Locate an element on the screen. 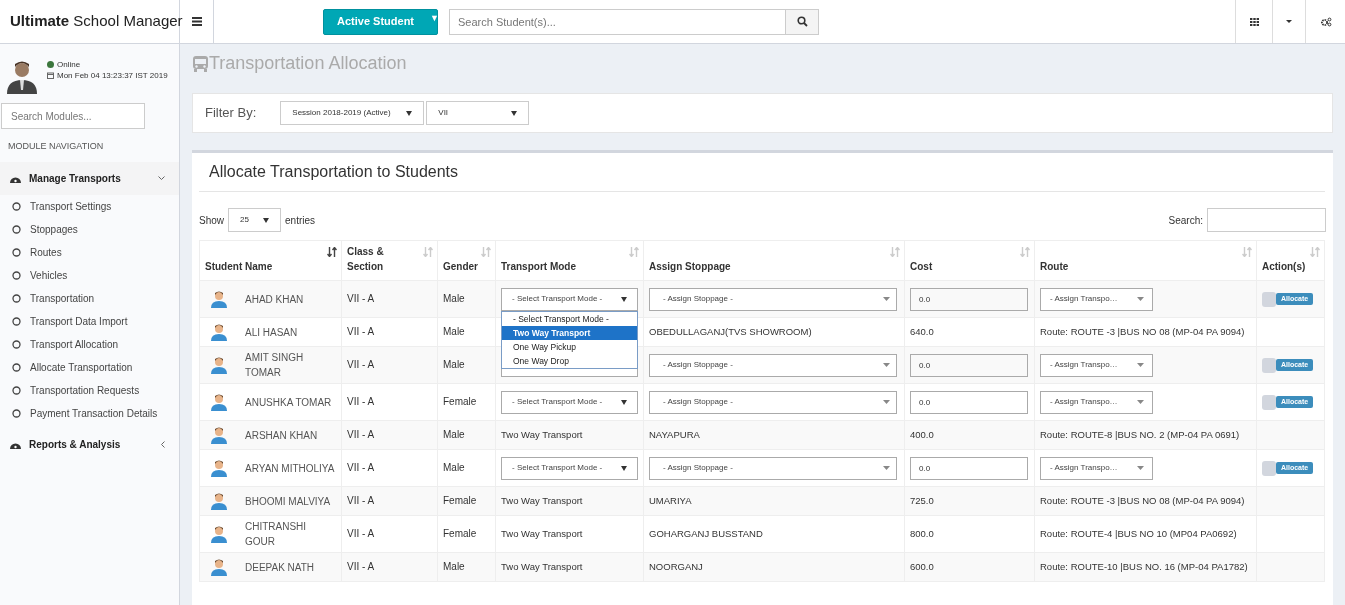 This screenshot has height=605, width=1345. dropdown-menu: - Select Transport Mode - Two Way Transport One Way Pickup One Way Drop is located at coordinates (569, 340).